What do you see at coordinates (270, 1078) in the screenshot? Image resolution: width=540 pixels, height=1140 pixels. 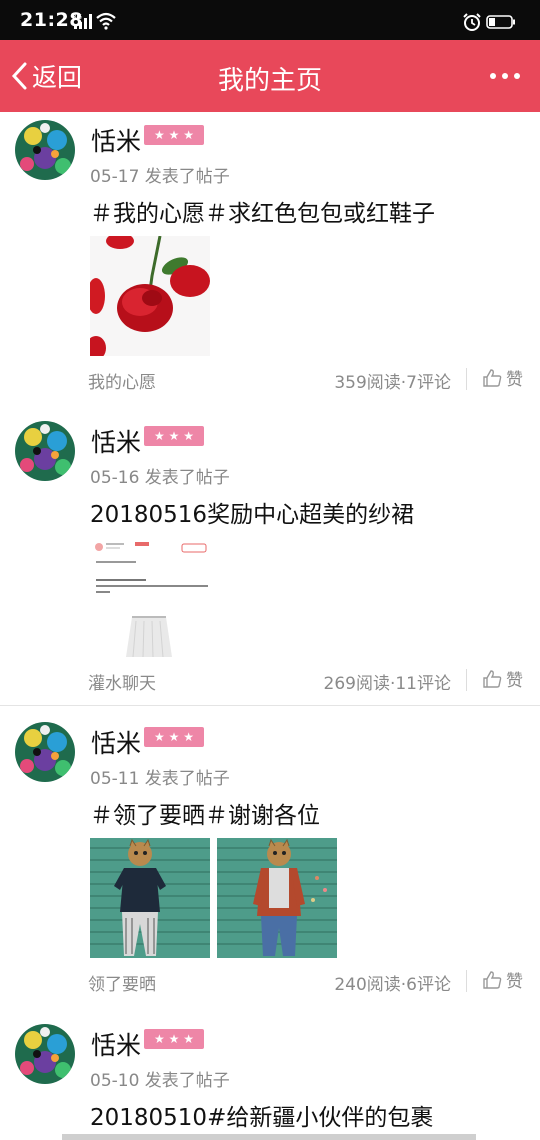 I see `post-item: 恬米 ★ ★ ★ 05-10 发表了帖子 20180510#给新疆小伙伴的包裹` at bounding box center [270, 1078].